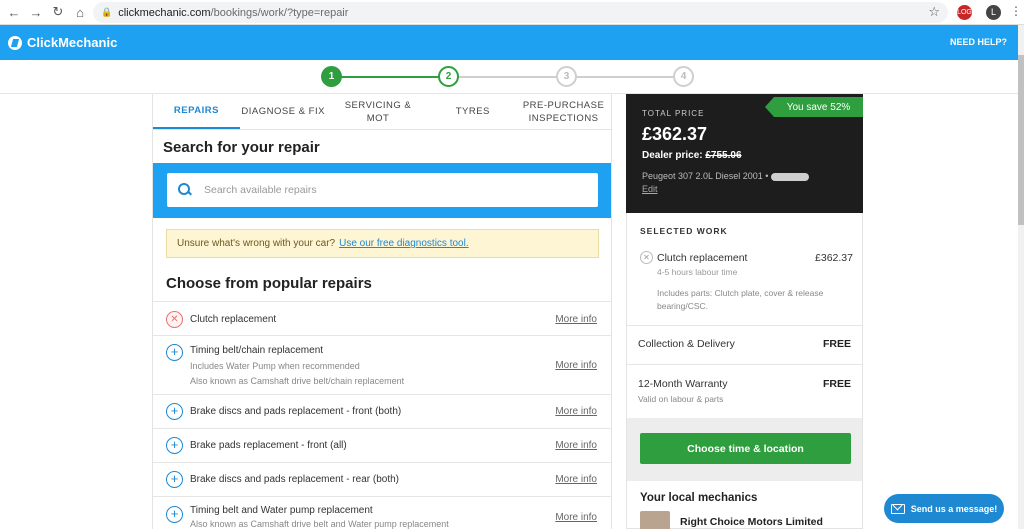  I want to click on logo: ClickMechanic, so click(62, 42).